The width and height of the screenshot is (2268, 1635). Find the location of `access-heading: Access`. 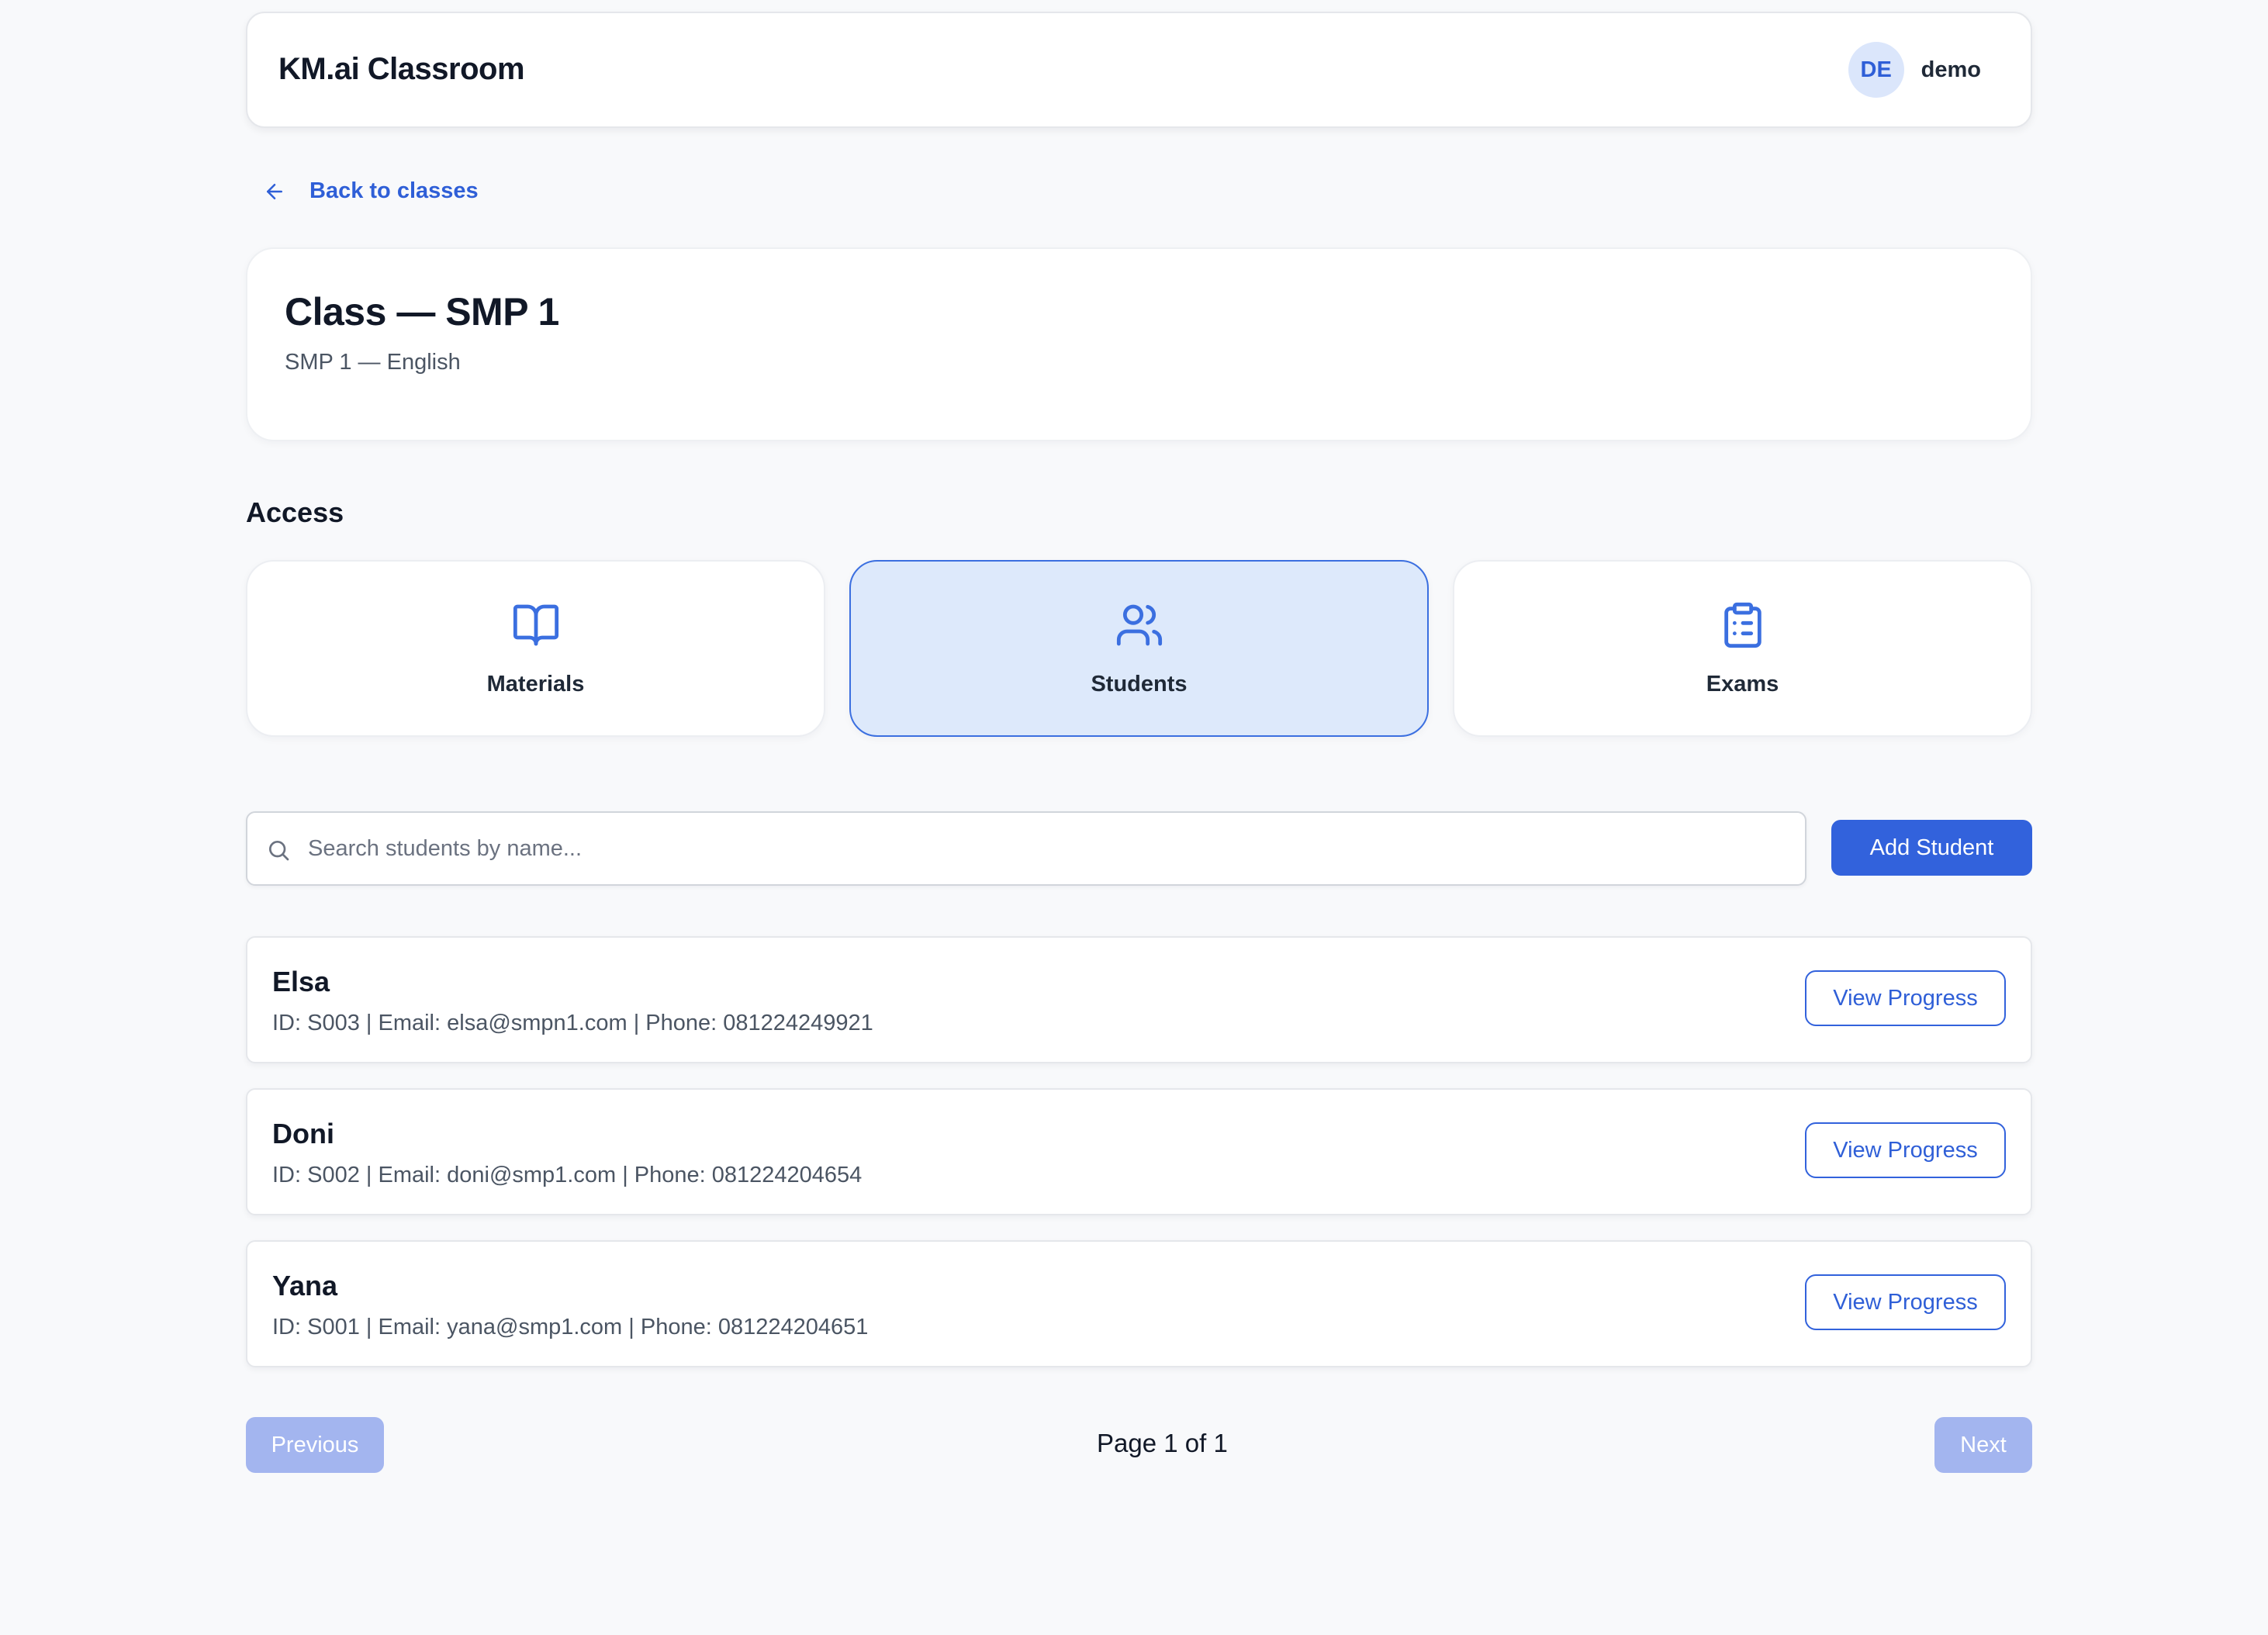

access-heading: Access is located at coordinates (295, 512).